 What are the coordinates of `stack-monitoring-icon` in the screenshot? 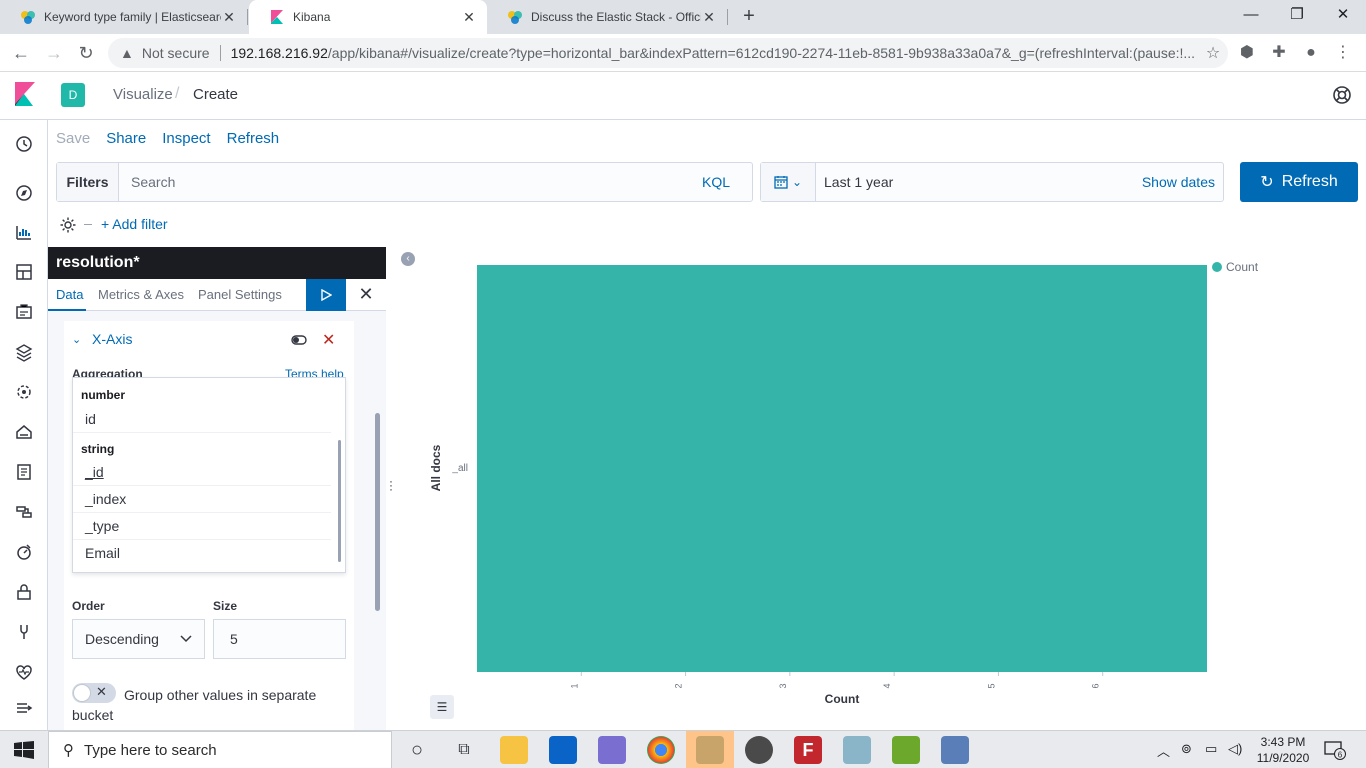 It's located at (24, 672).